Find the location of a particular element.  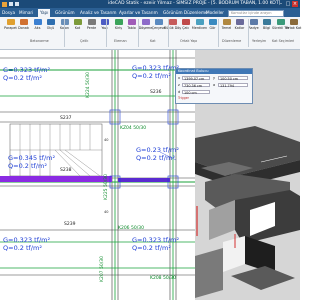

coord-z-field: 730.36 cm is located at coordinates (196, 85).